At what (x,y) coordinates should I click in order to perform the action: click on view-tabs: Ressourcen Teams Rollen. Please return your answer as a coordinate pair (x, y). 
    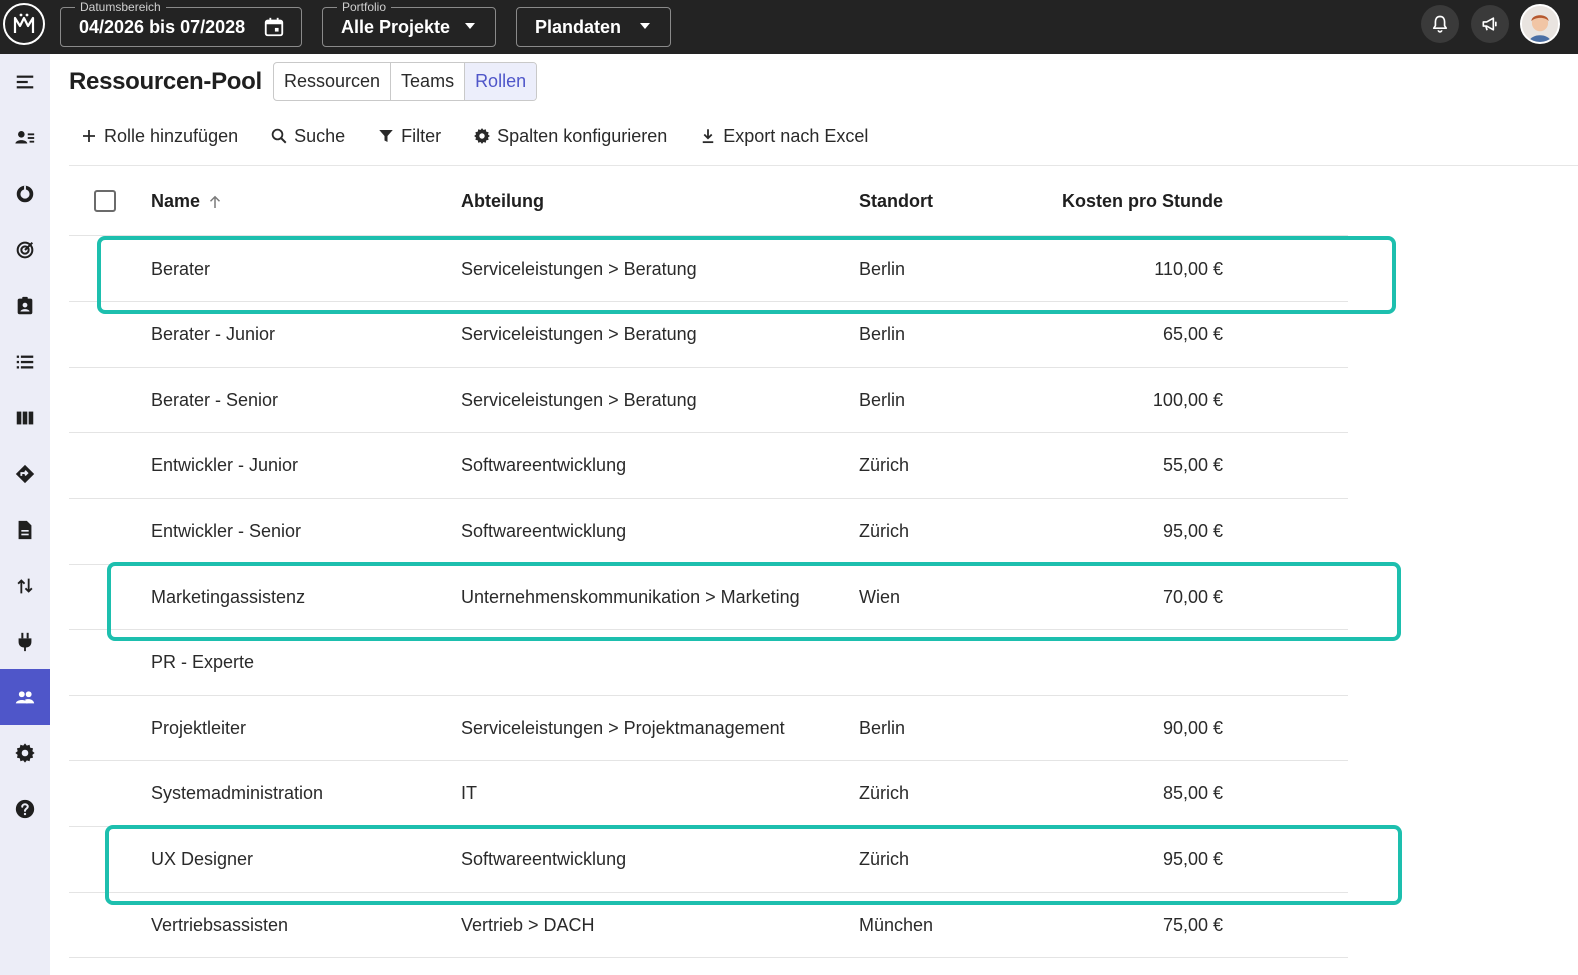
    Looking at the image, I should click on (405, 81).